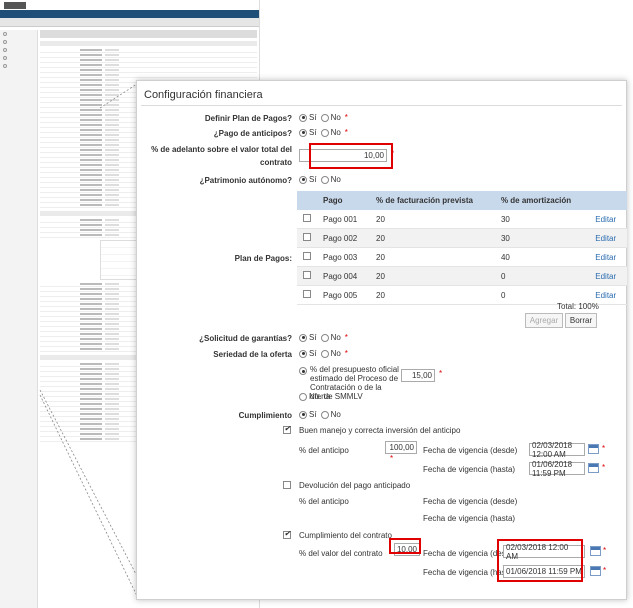  I want to click on cell-amort: 40, so click(542, 257).